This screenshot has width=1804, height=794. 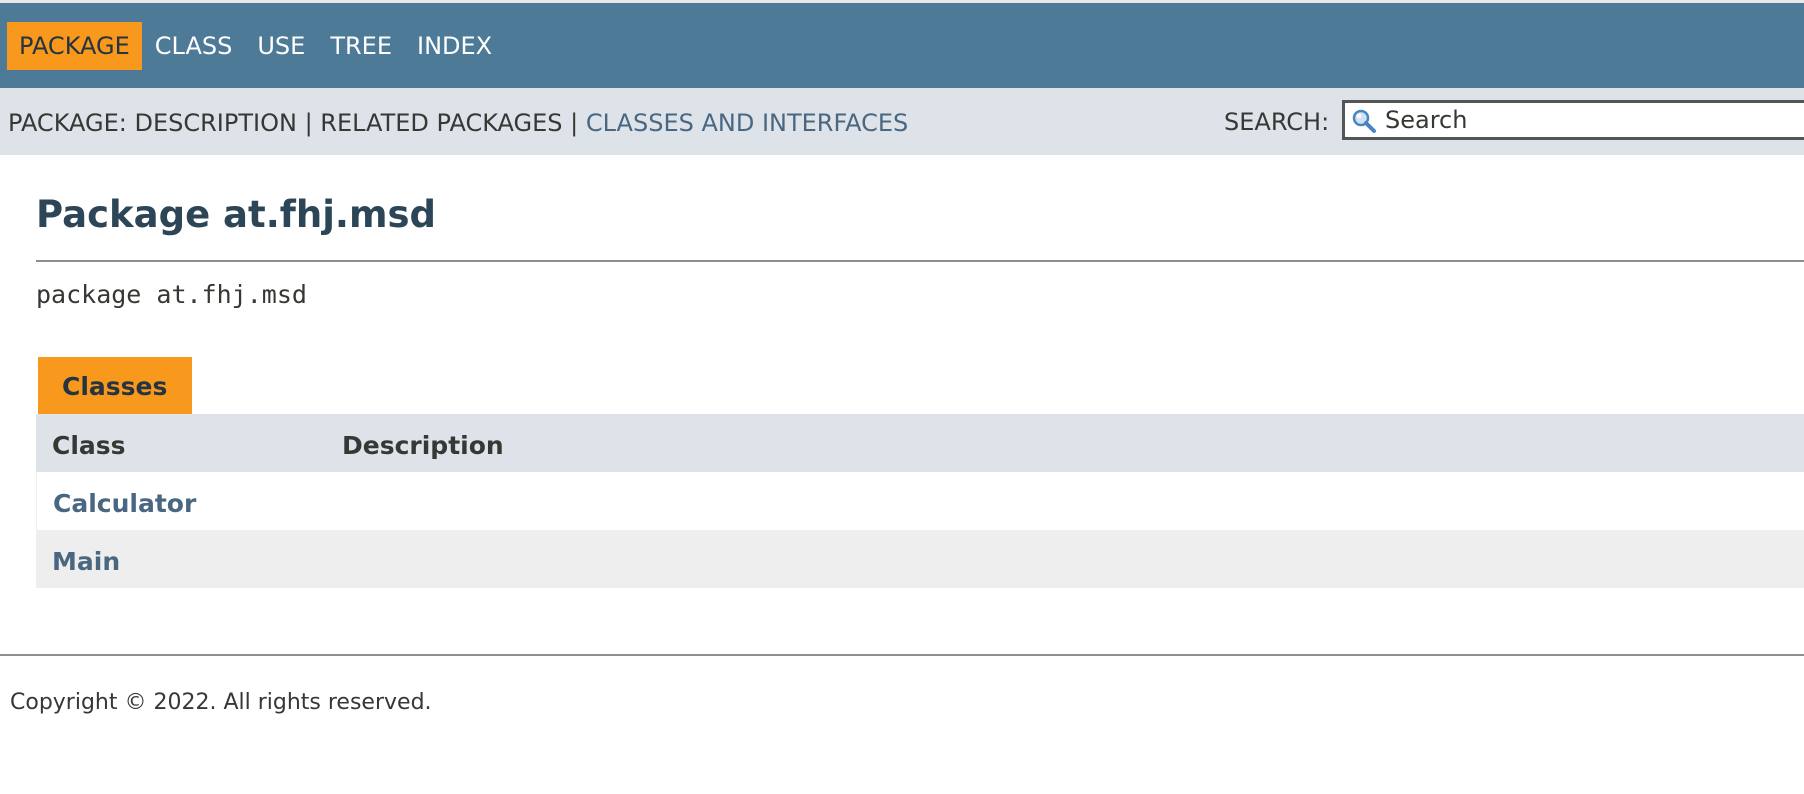 I want to click on subnav-classes-link: CLASSES AND INTERFACES, so click(x=747, y=123).